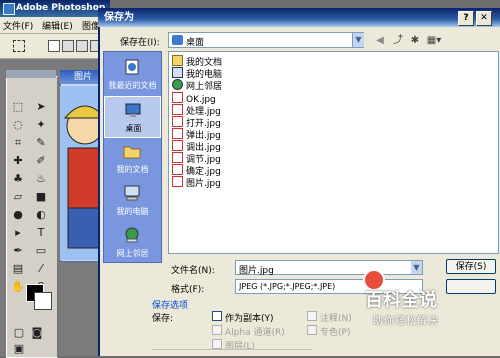 The height and width of the screenshot is (358, 500). I want to click on view-menu-icon: ▦▾, so click(434, 41).